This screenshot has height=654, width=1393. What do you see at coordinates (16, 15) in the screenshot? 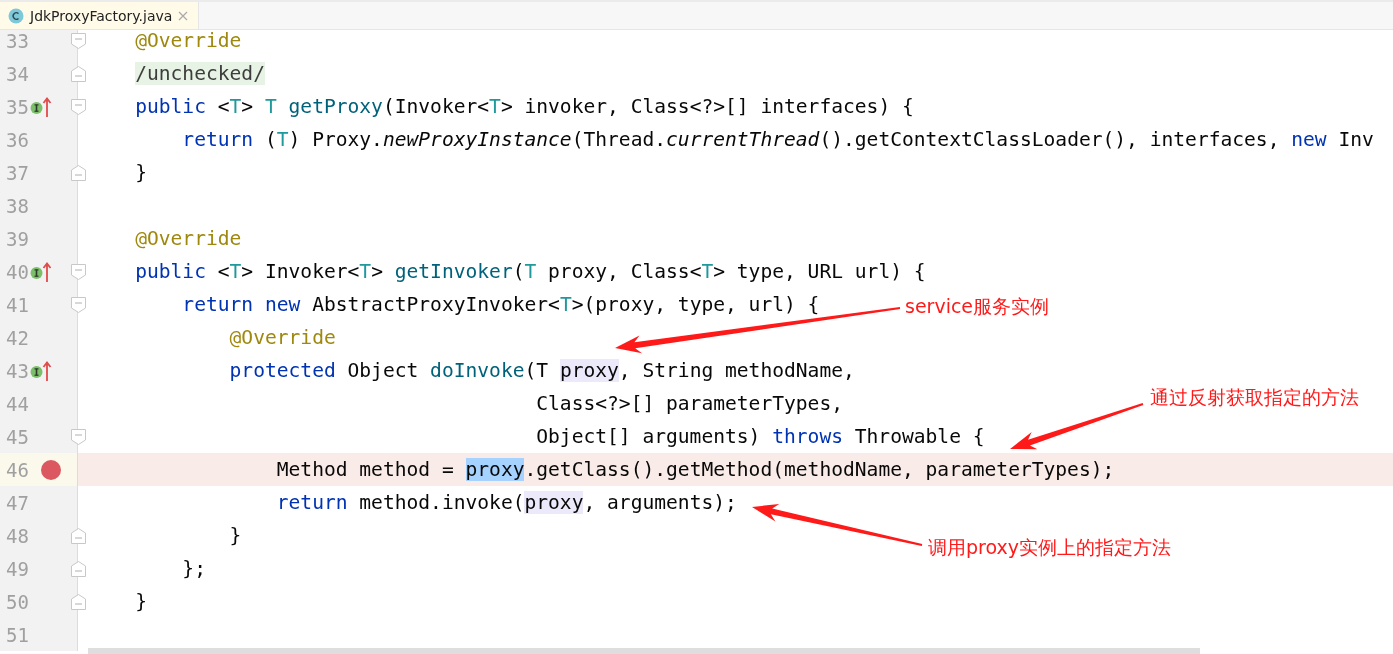
I see `class-file-icon` at bounding box center [16, 15].